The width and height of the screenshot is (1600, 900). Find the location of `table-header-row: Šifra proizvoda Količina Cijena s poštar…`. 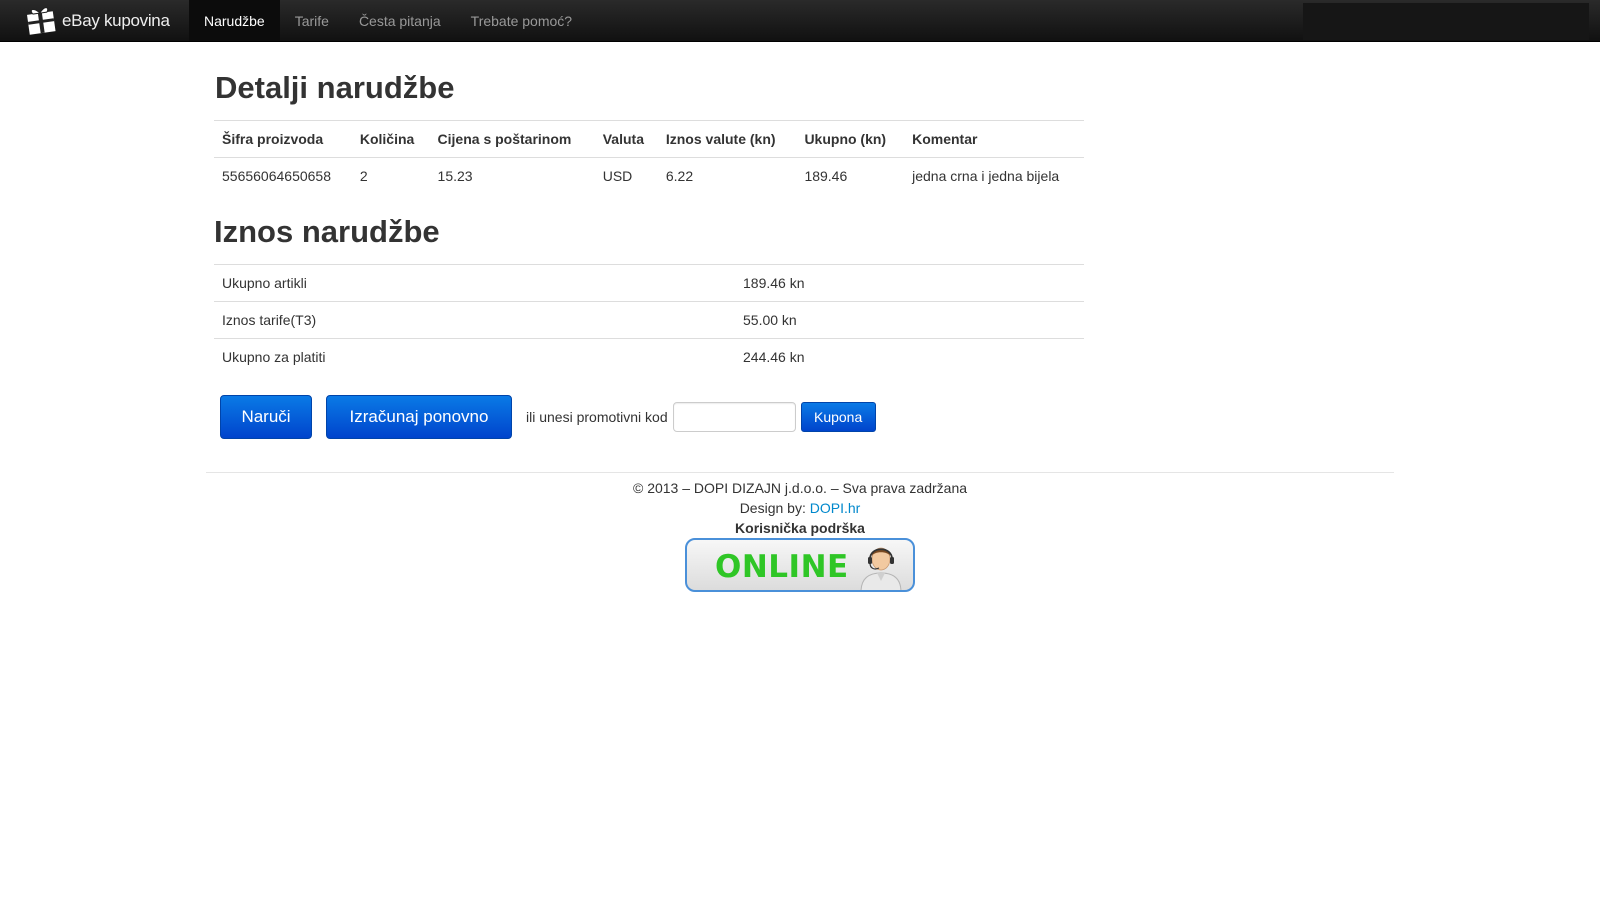

table-header-row: Šifra proizvoda Količina Cijena s poštar… is located at coordinates (649, 139).